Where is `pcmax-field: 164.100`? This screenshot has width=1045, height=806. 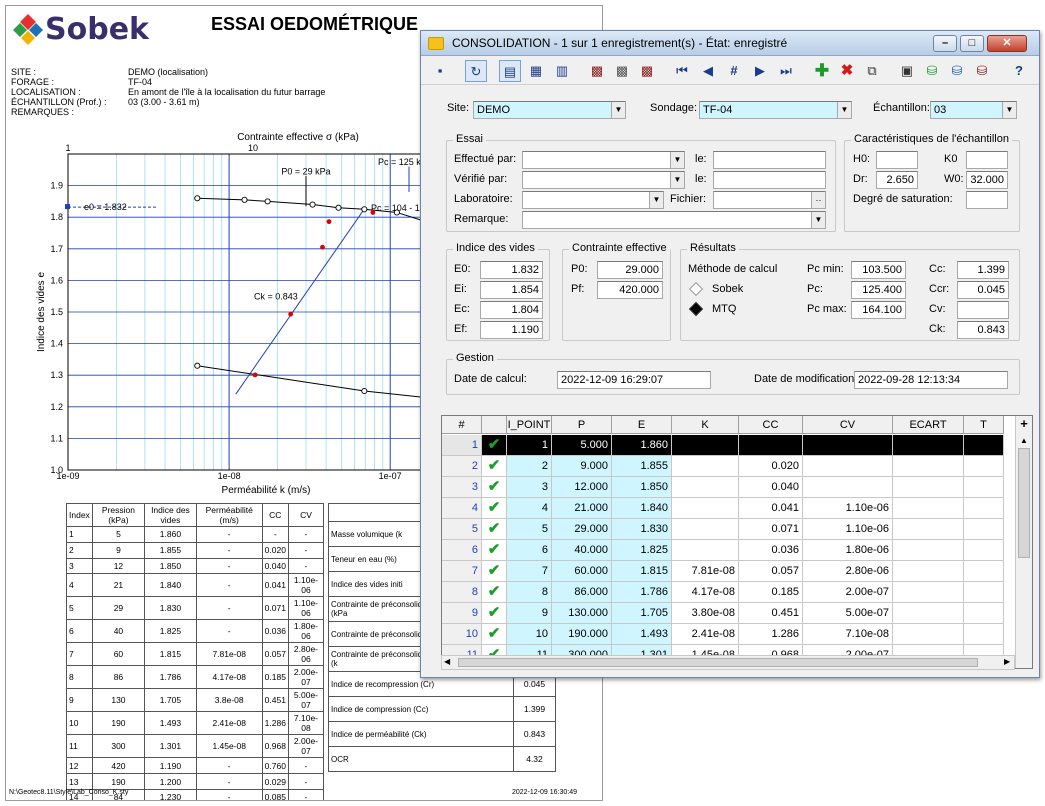 pcmax-field: 164.100 is located at coordinates (878, 310).